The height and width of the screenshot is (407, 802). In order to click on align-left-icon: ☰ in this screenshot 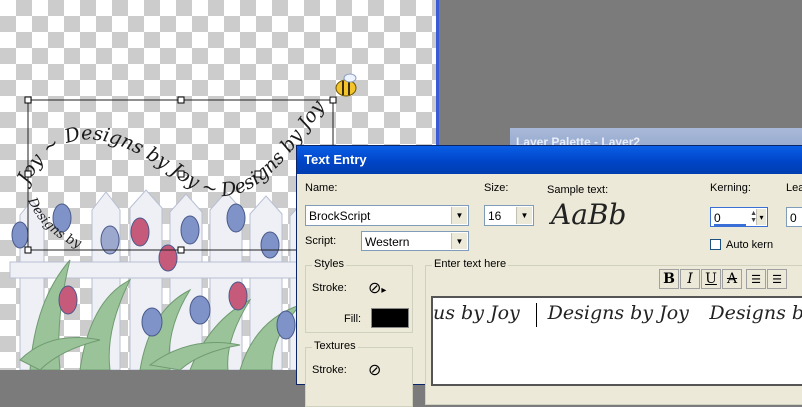, I will do `click(756, 279)`.